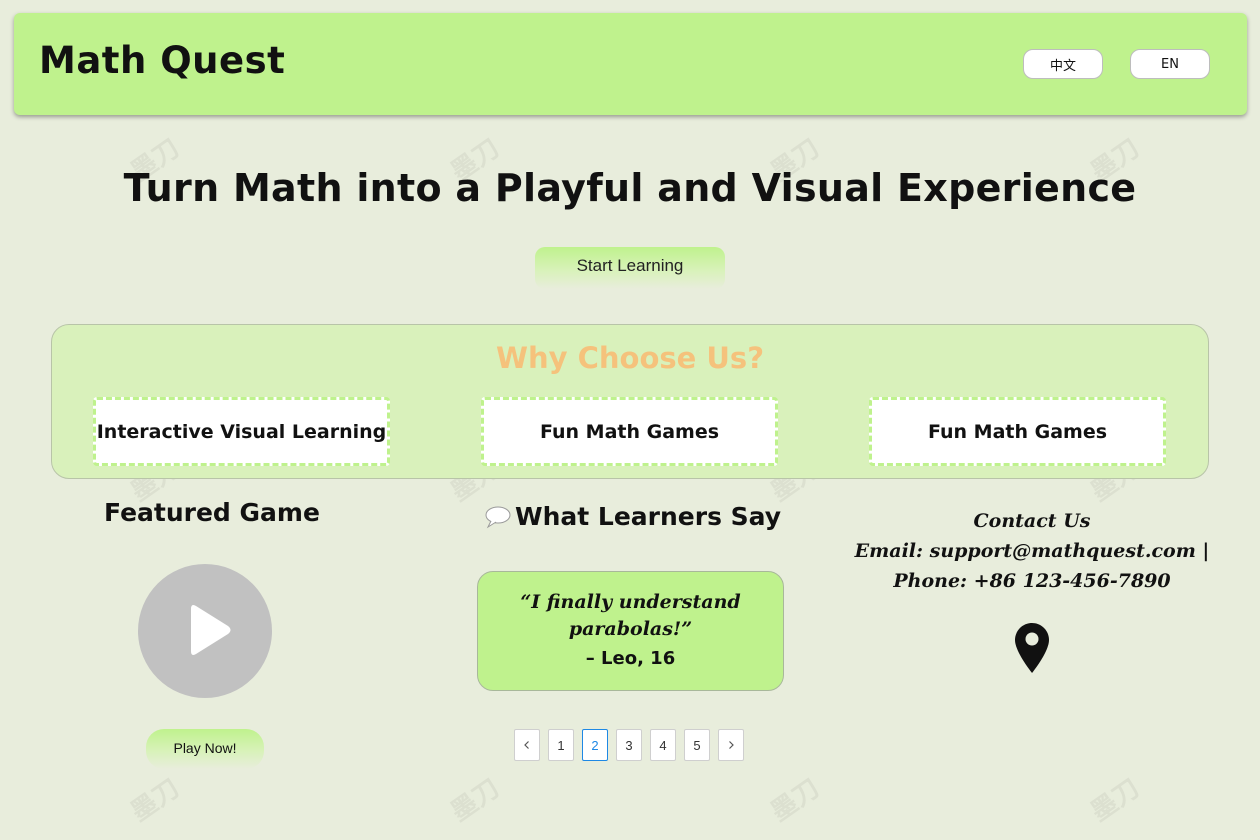 This screenshot has height=840, width=1260. What do you see at coordinates (1170, 64) in the screenshot?
I see `language-english-button: EN` at bounding box center [1170, 64].